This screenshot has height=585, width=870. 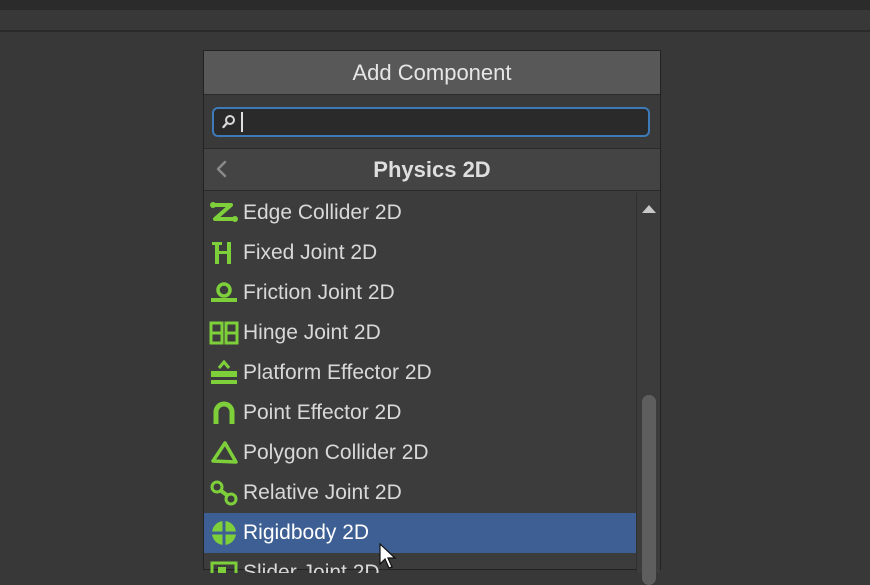 What do you see at coordinates (224, 533) in the screenshot?
I see `rigidbody-icon` at bounding box center [224, 533].